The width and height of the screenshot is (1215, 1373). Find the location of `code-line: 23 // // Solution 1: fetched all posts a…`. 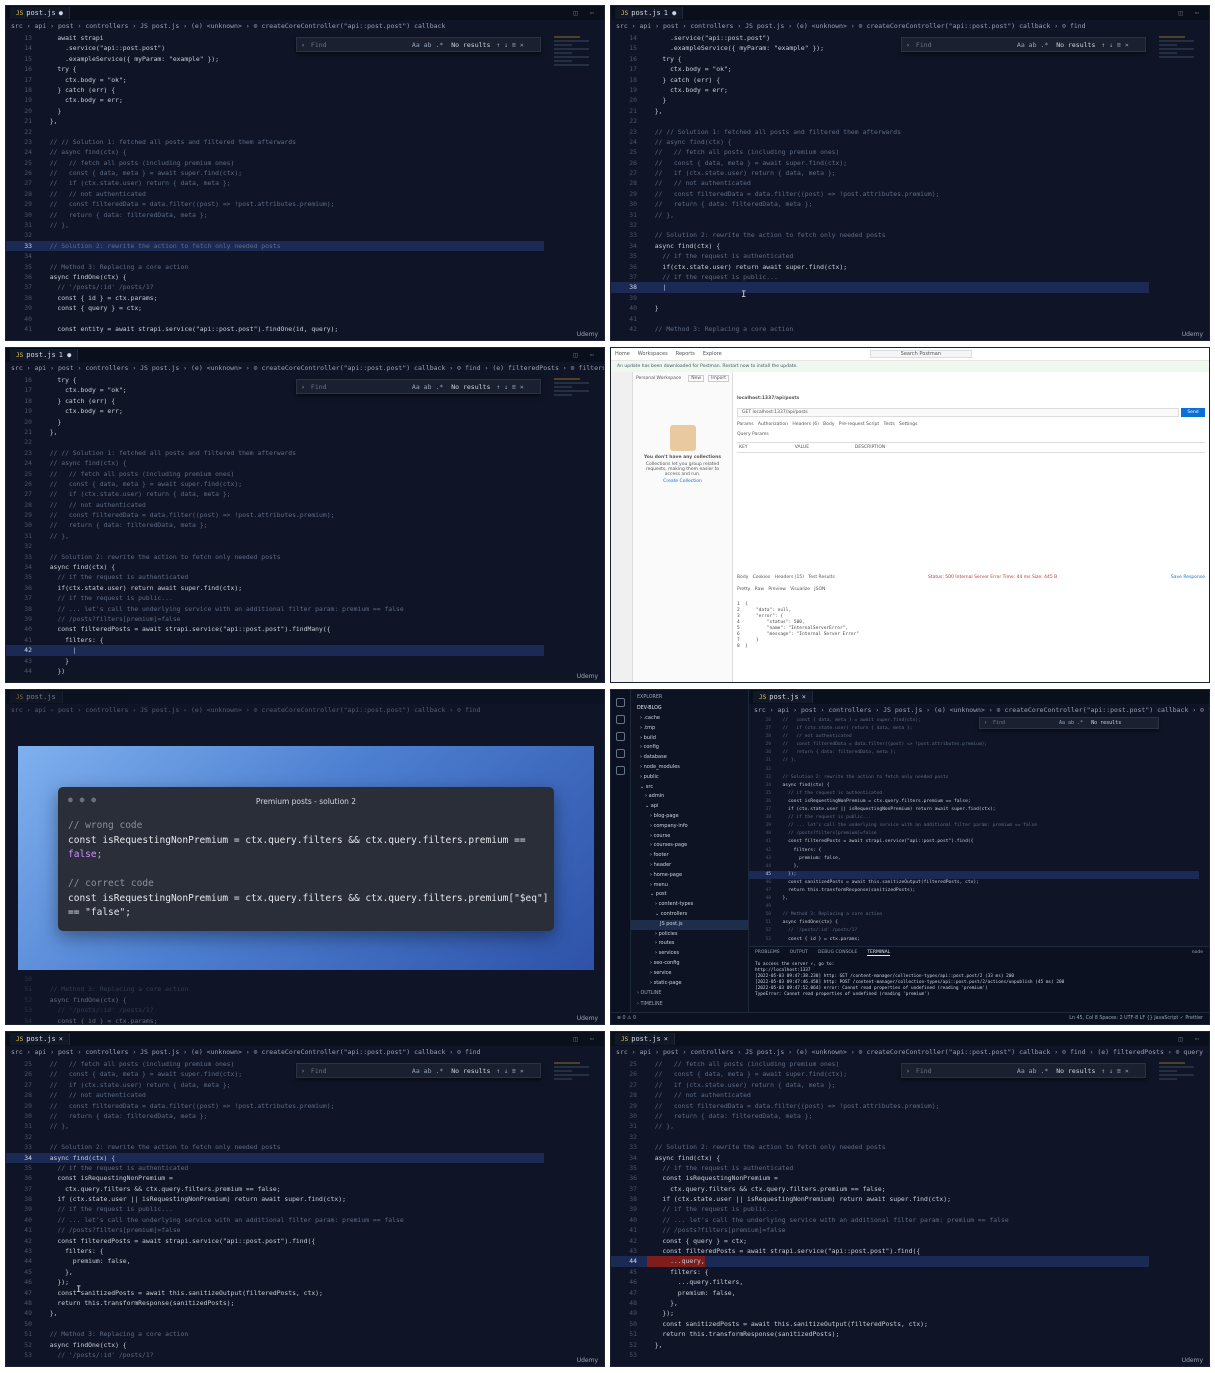

code-line: 23 // // Solution 1: fetched all posts a… is located at coordinates (275, 142).